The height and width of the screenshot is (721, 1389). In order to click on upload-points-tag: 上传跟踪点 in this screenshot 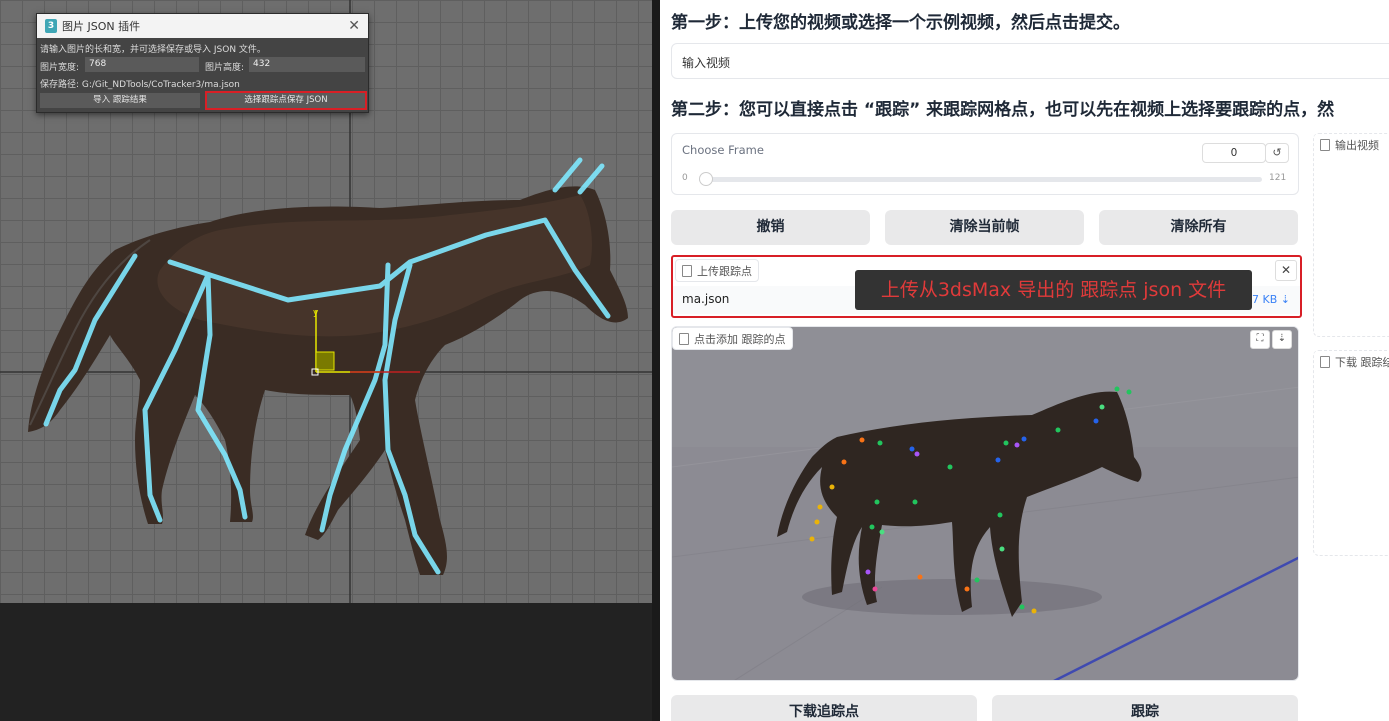, I will do `click(717, 270)`.